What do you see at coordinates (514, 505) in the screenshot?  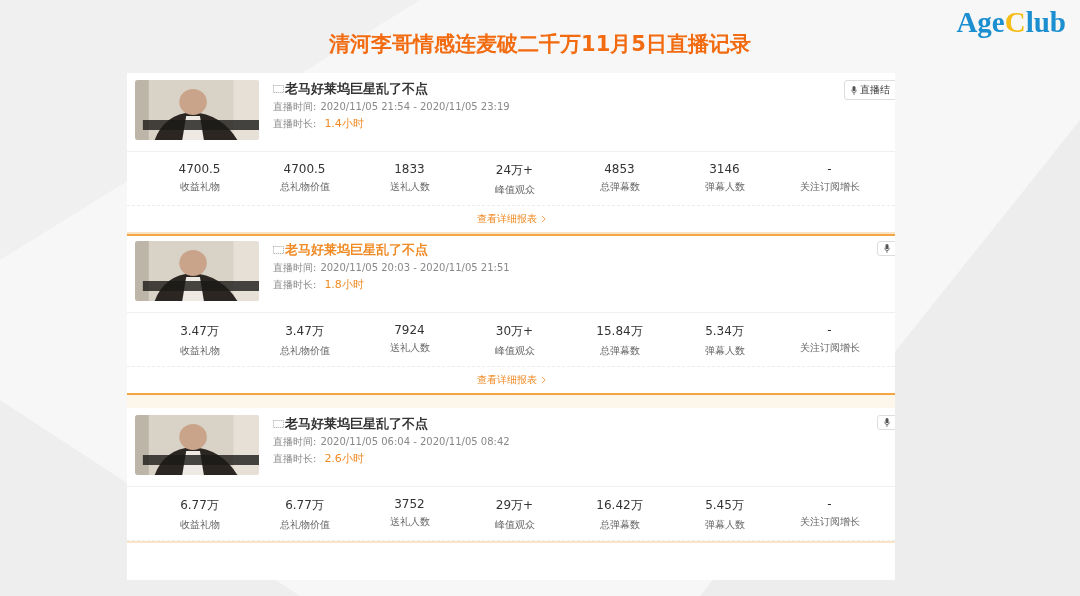 I see `stat-value: 29万+` at bounding box center [514, 505].